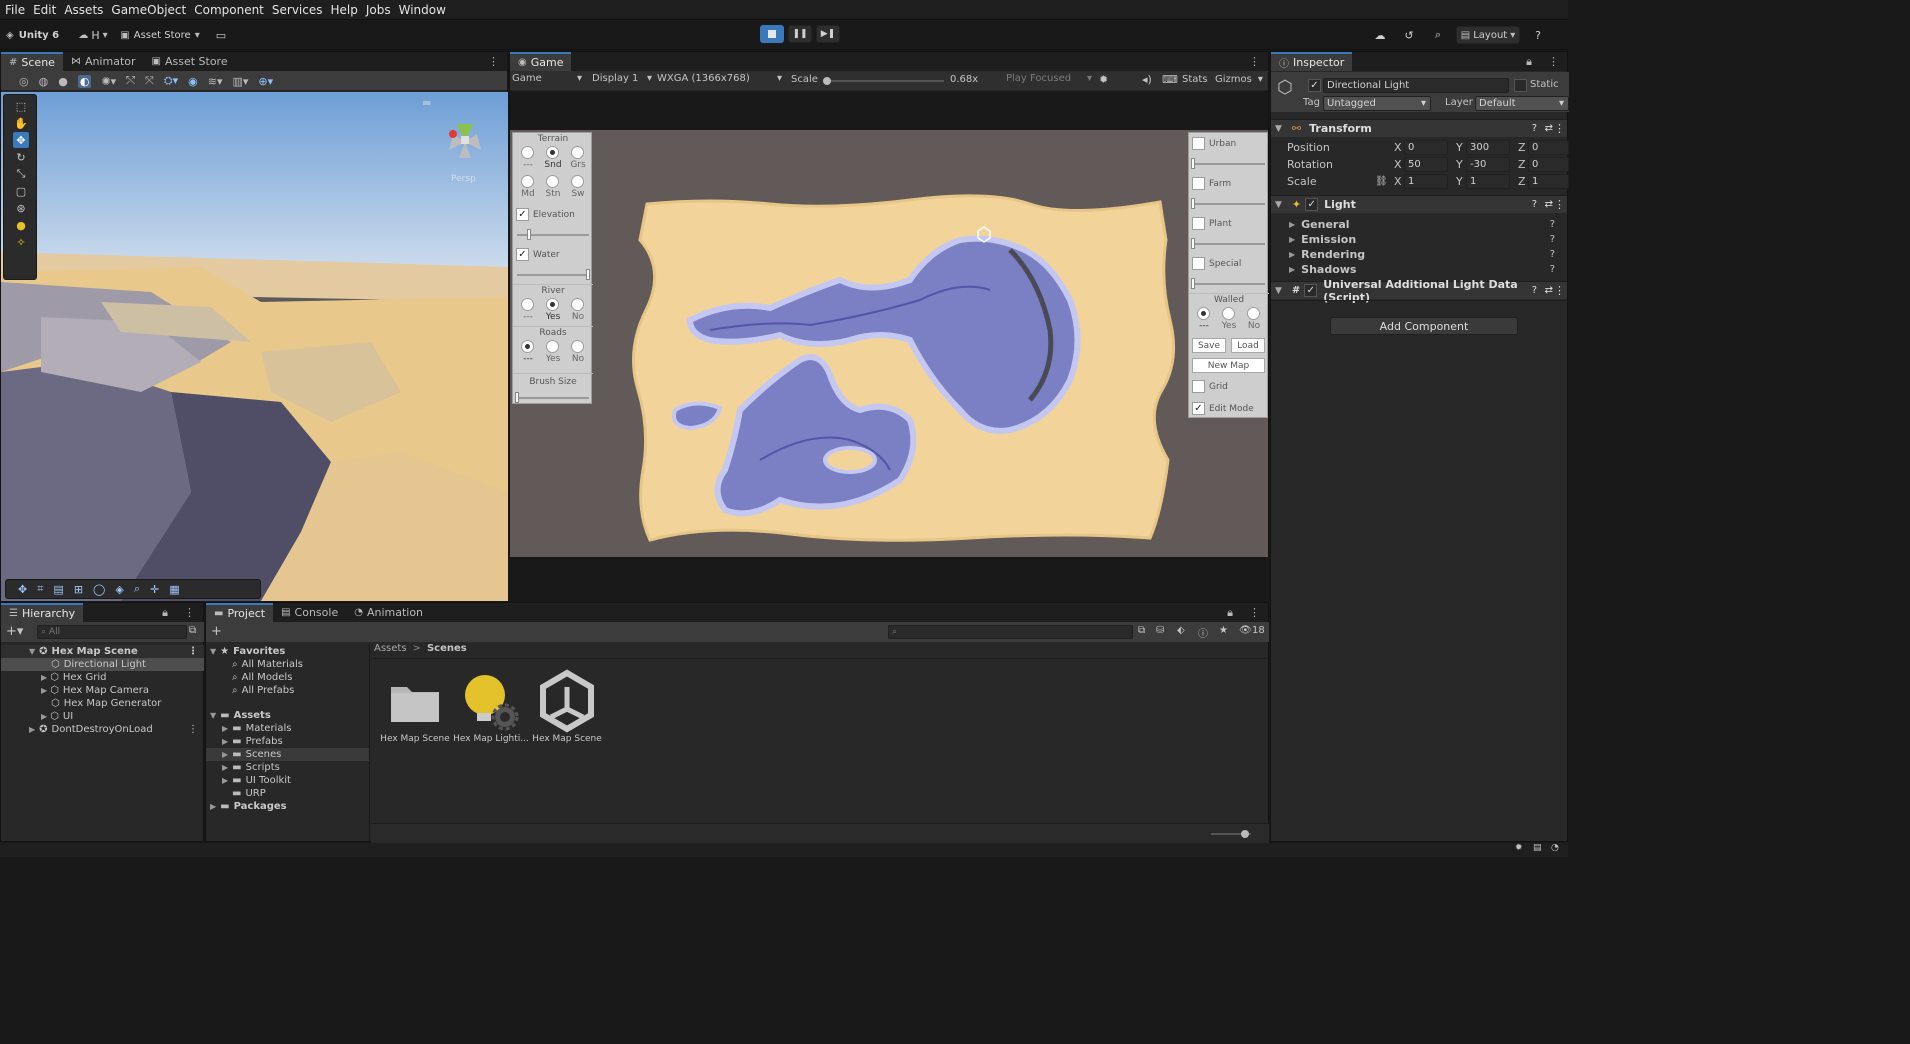 Image resolution: width=1910 pixels, height=1044 pixels. I want to click on eye-icon: 👁︎, so click(1245, 630).